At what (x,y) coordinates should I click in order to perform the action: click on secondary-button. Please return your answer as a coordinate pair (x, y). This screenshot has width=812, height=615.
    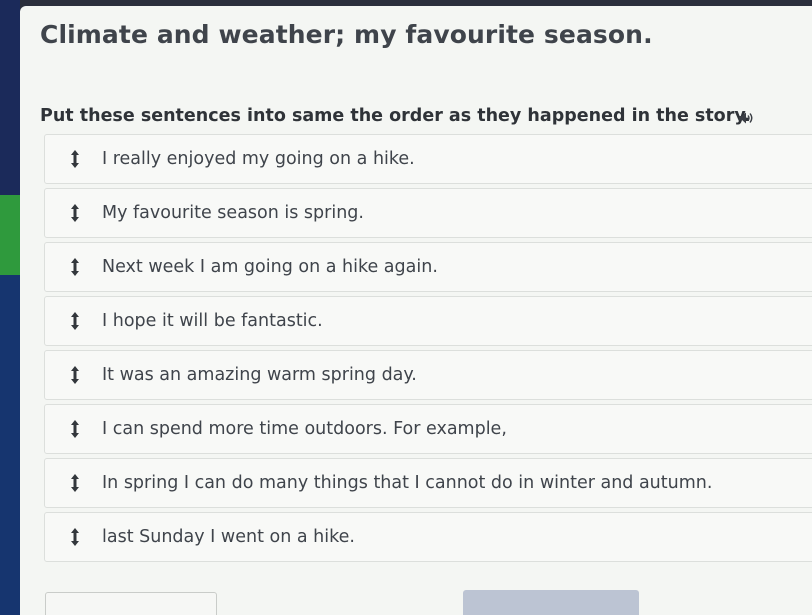
    Looking at the image, I should click on (131, 603).